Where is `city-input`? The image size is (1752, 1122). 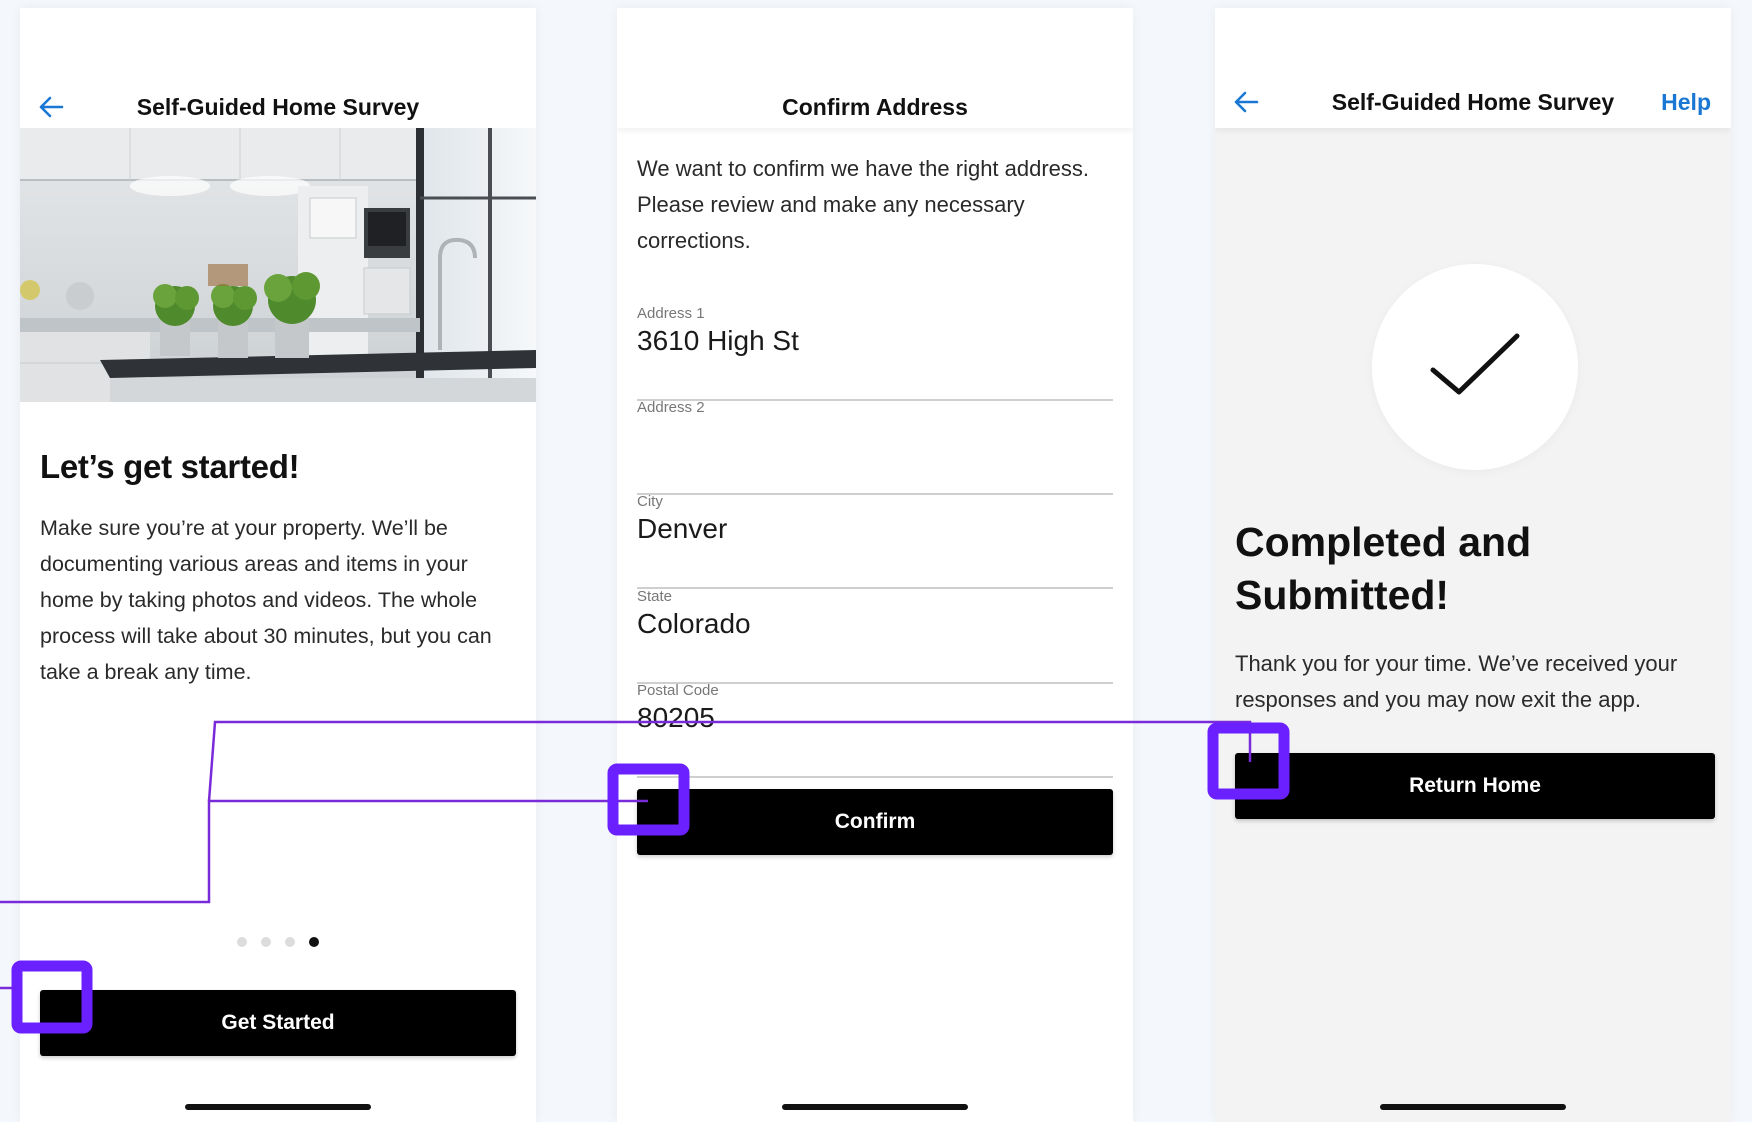
city-input is located at coordinates (875, 529).